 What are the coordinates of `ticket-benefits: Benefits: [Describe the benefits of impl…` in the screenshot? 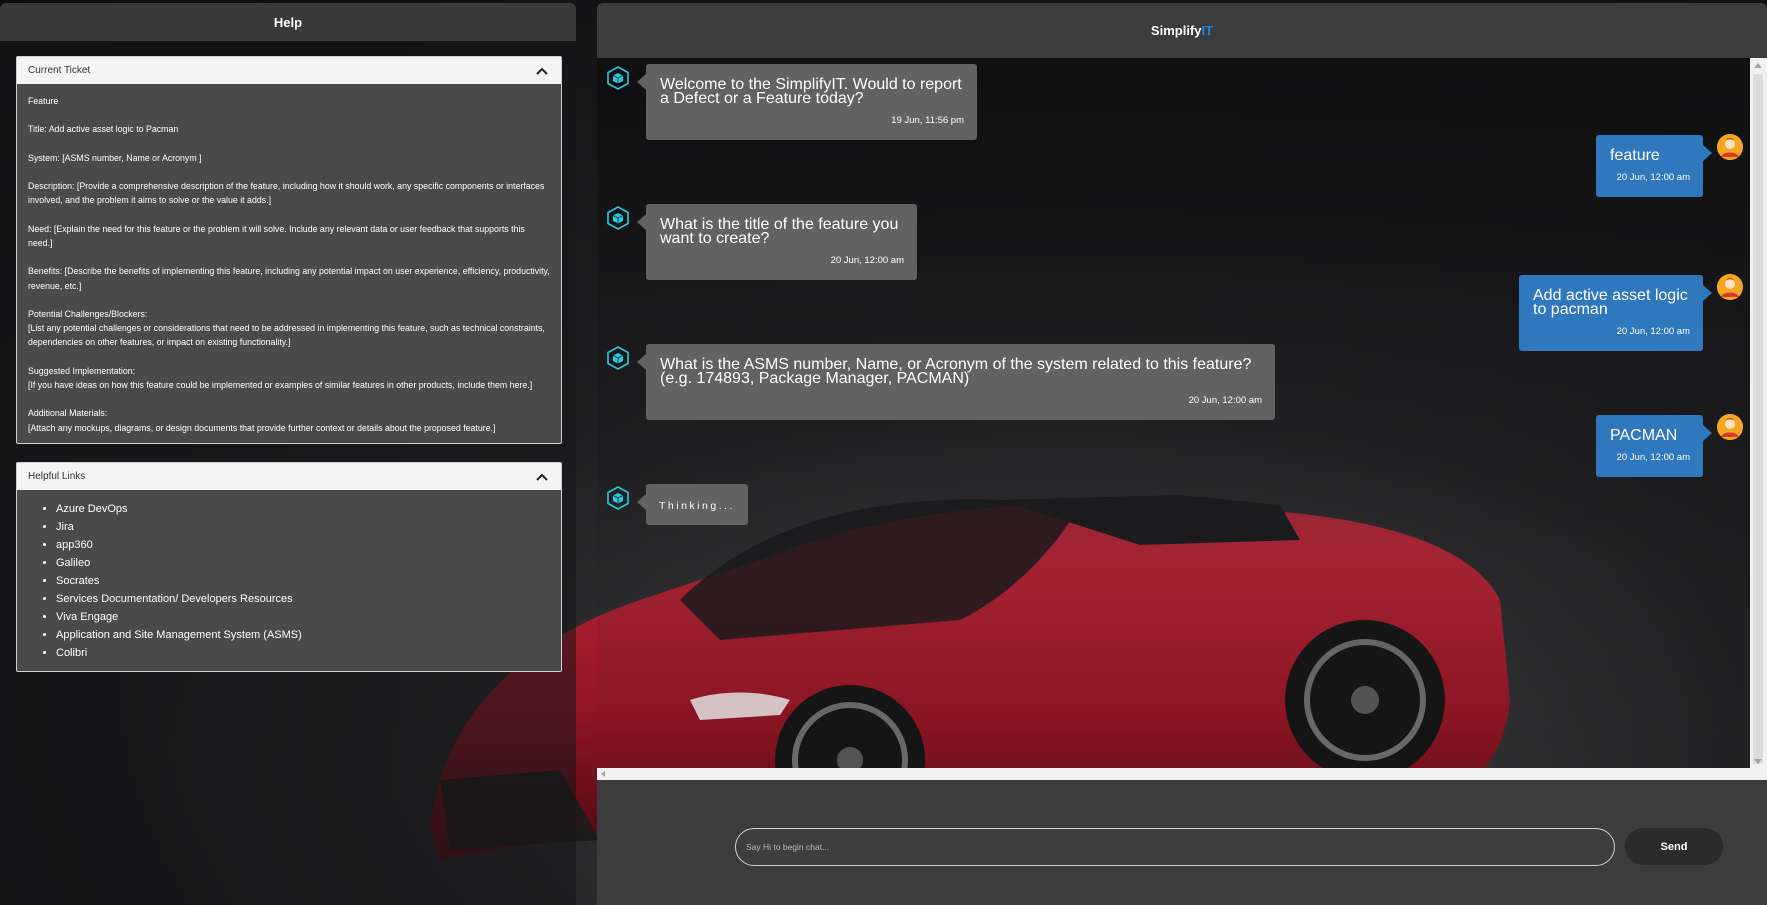 It's located at (289, 278).